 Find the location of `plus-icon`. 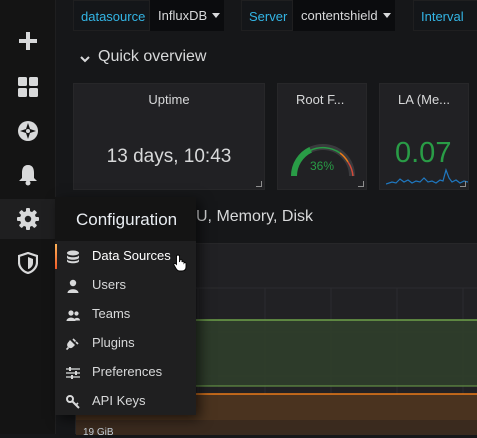

plus-icon is located at coordinates (27, 41).